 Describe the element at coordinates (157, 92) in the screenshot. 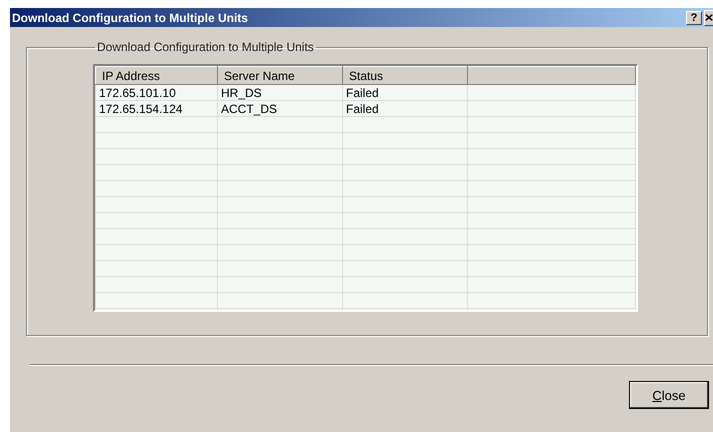

I see `table-cell: 172.65.101.10` at that location.